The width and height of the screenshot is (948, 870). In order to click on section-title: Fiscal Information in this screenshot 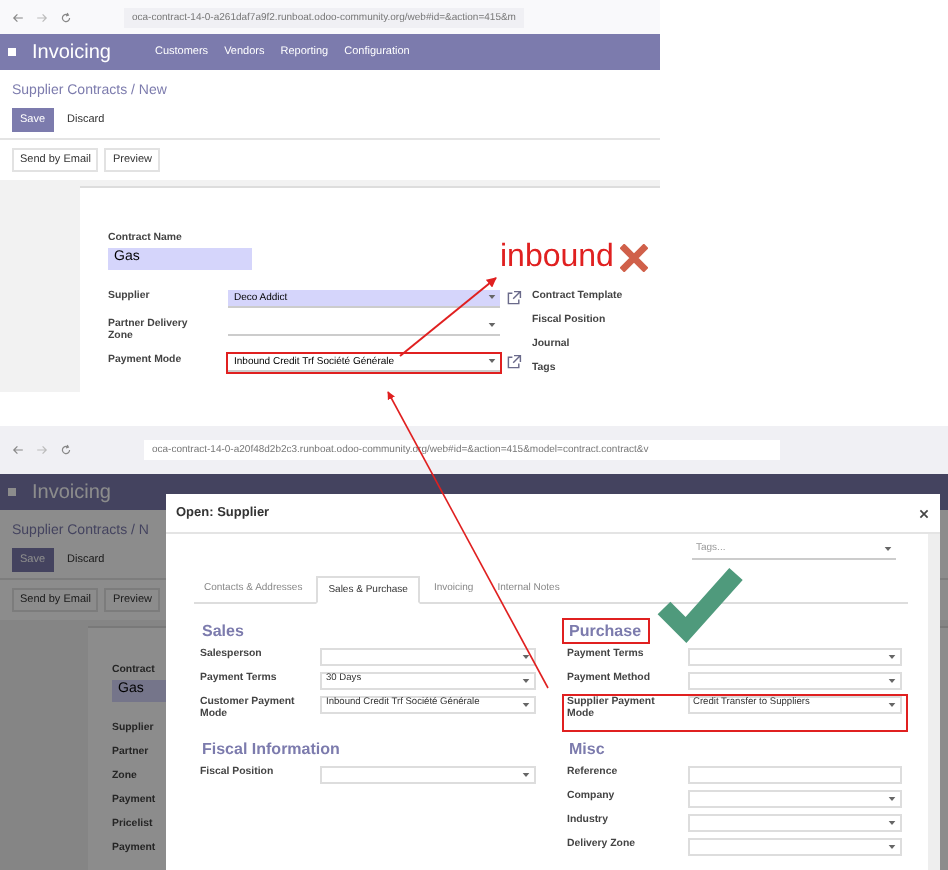, I will do `click(271, 750)`.